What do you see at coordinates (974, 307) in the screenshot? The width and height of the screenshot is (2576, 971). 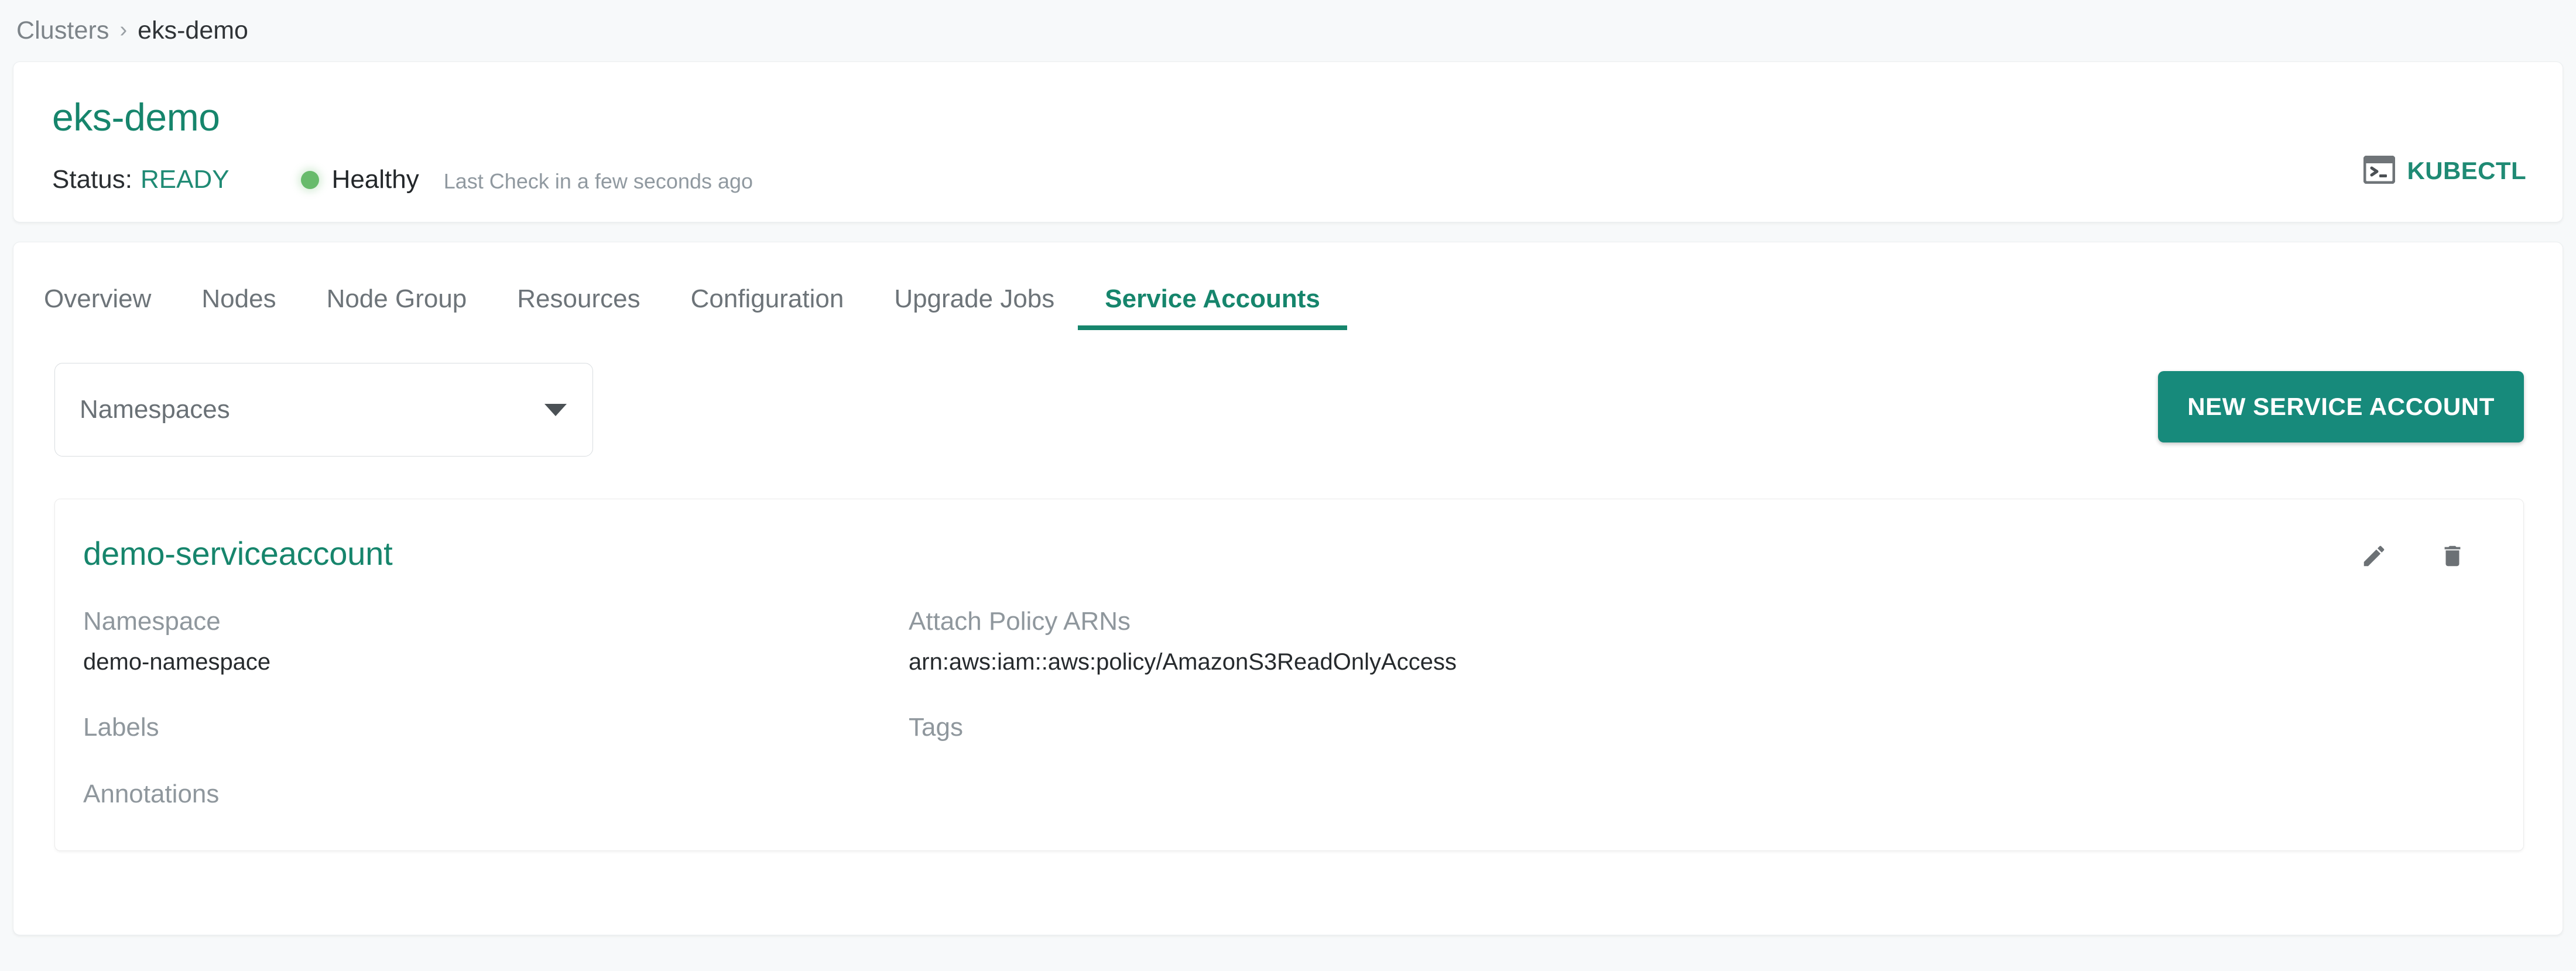 I see `tab-upgrade-jobs: Upgrade Jobs` at bounding box center [974, 307].